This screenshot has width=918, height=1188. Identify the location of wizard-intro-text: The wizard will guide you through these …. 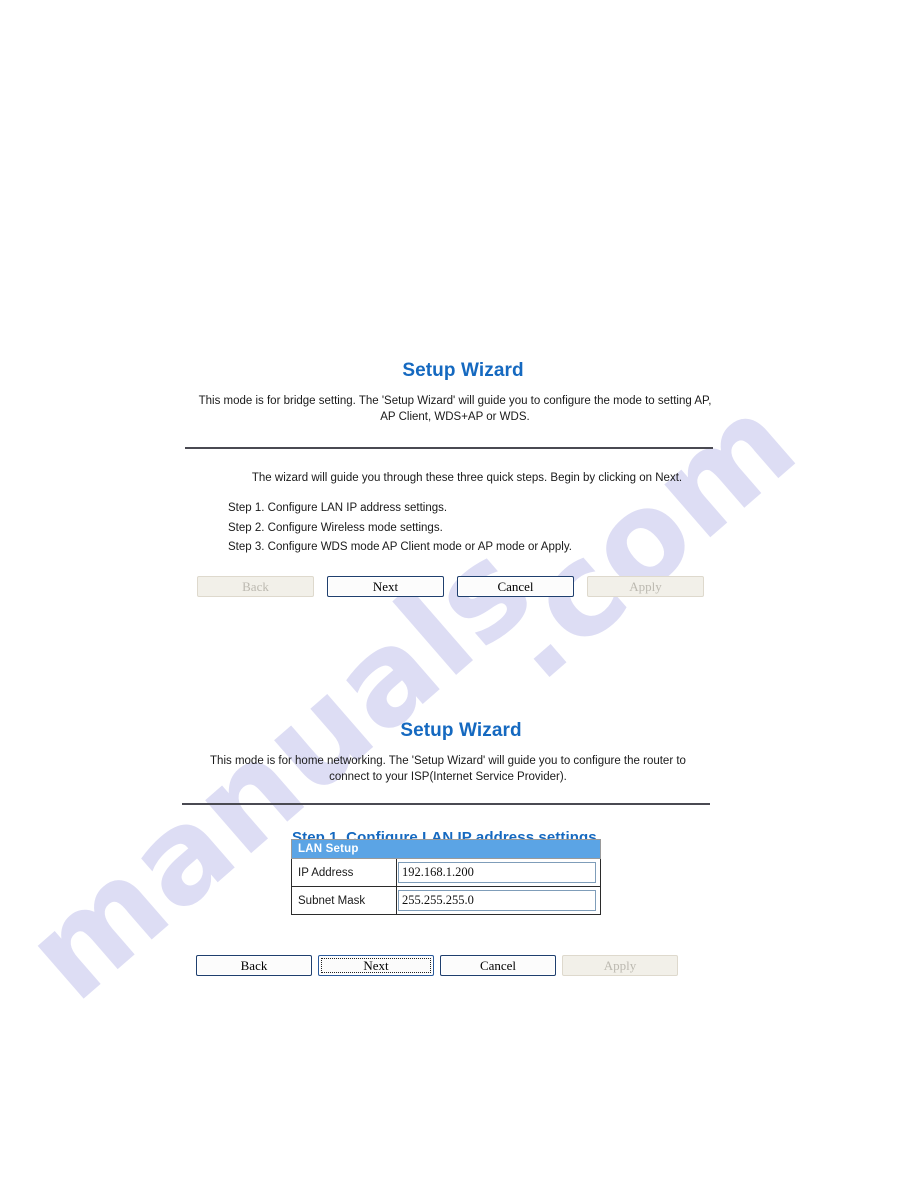
(467, 477).